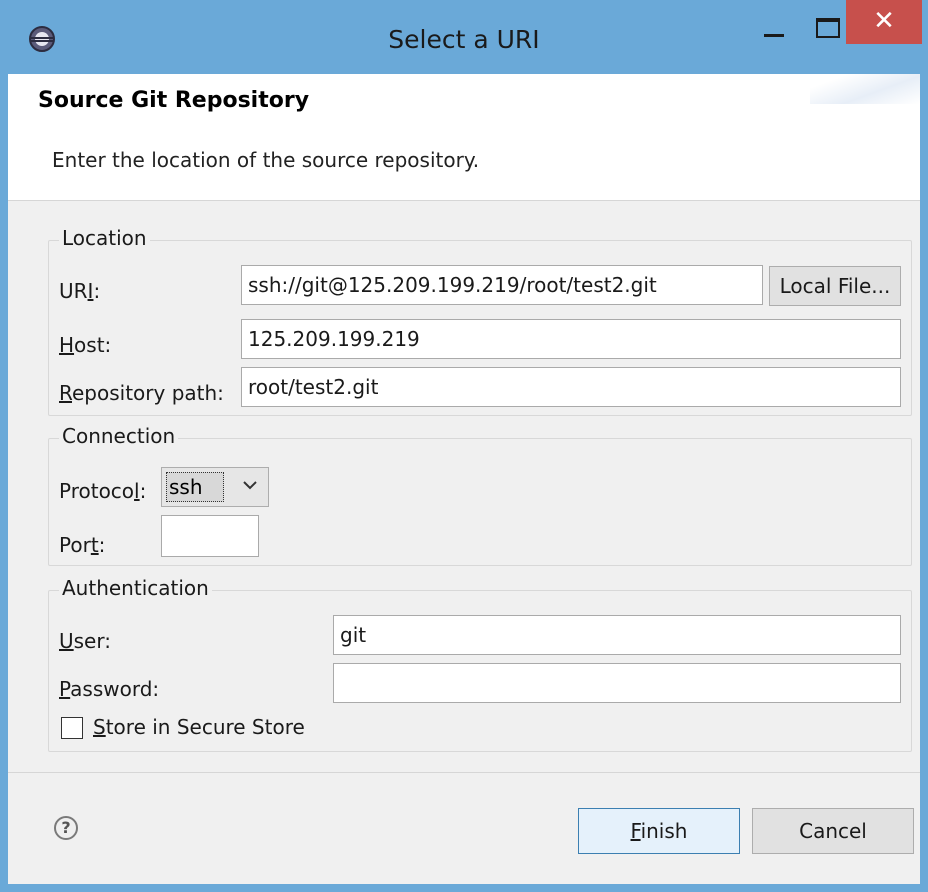 The width and height of the screenshot is (928, 892). Describe the element at coordinates (80, 291) in the screenshot. I see `uri-label: URI:` at that location.